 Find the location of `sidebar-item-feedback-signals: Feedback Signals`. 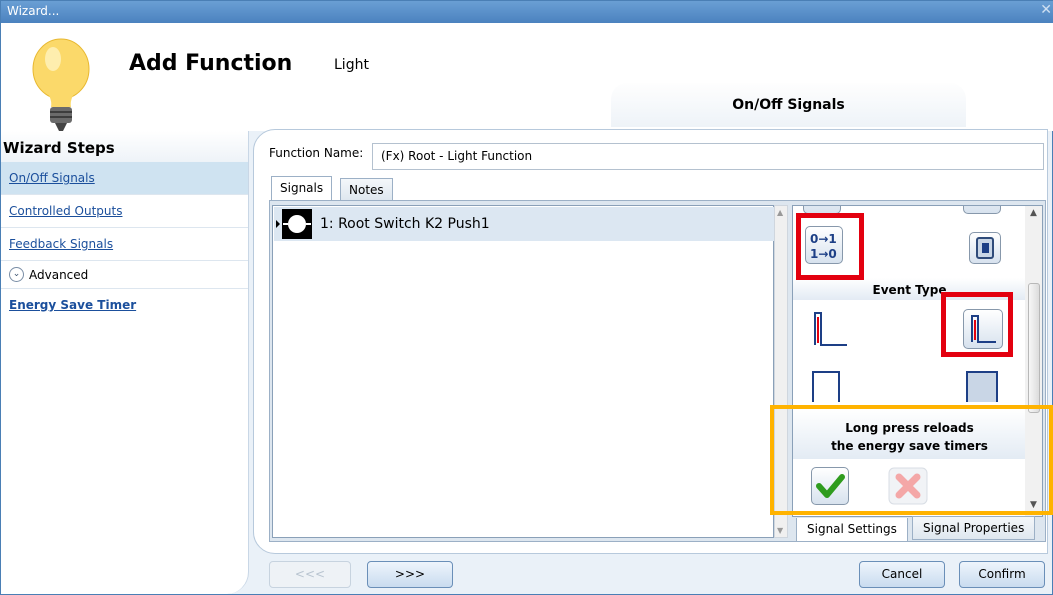

sidebar-item-feedback-signals: Feedback Signals is located at coordinates (124, 244).